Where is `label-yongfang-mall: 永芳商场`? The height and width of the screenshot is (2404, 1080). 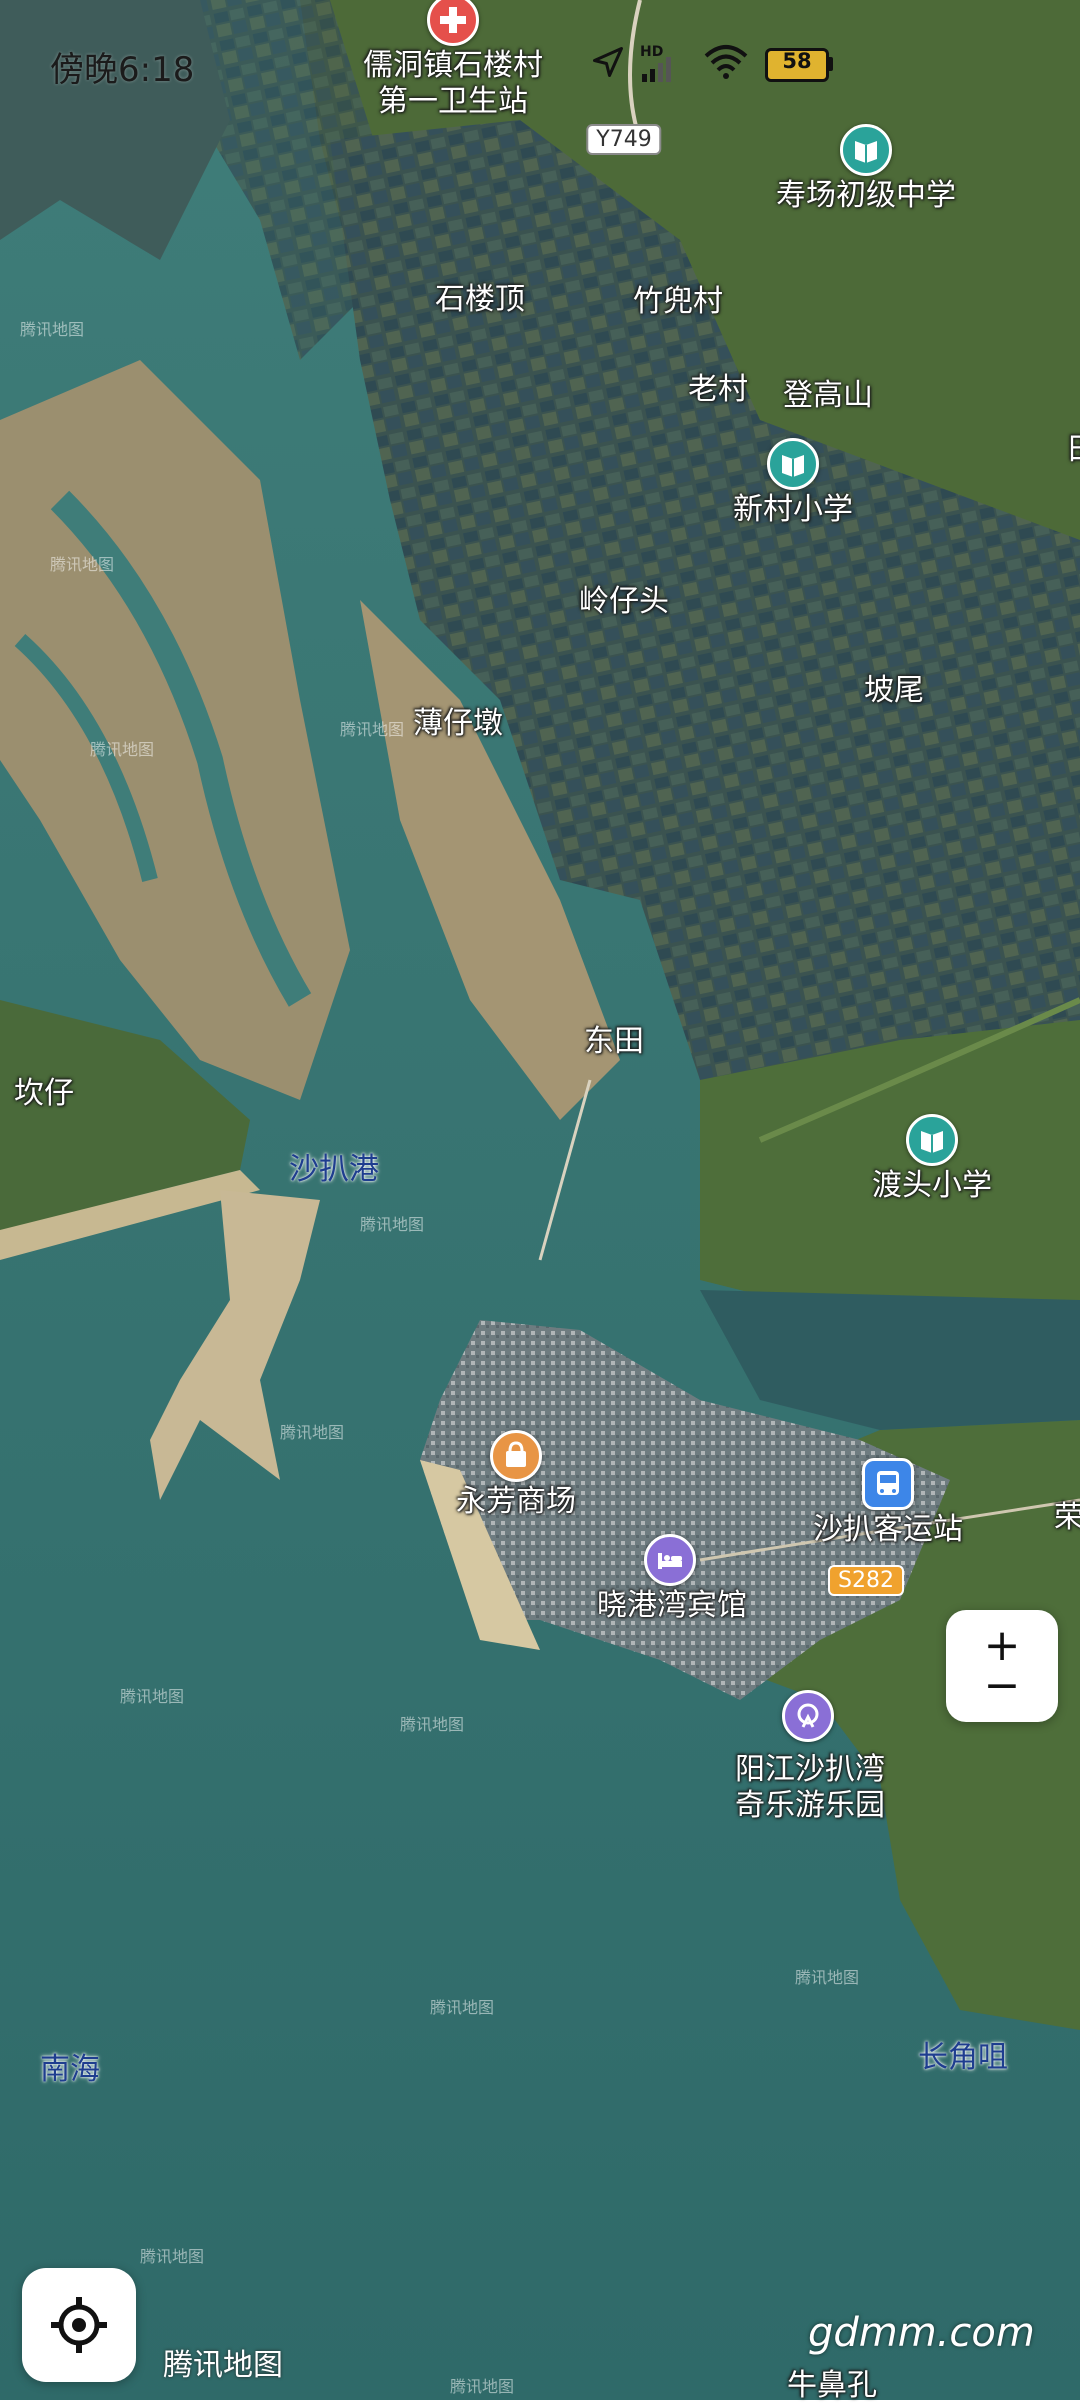
label-yongfang-mall: 永芳商场 is located at coordinates (516, 1502).